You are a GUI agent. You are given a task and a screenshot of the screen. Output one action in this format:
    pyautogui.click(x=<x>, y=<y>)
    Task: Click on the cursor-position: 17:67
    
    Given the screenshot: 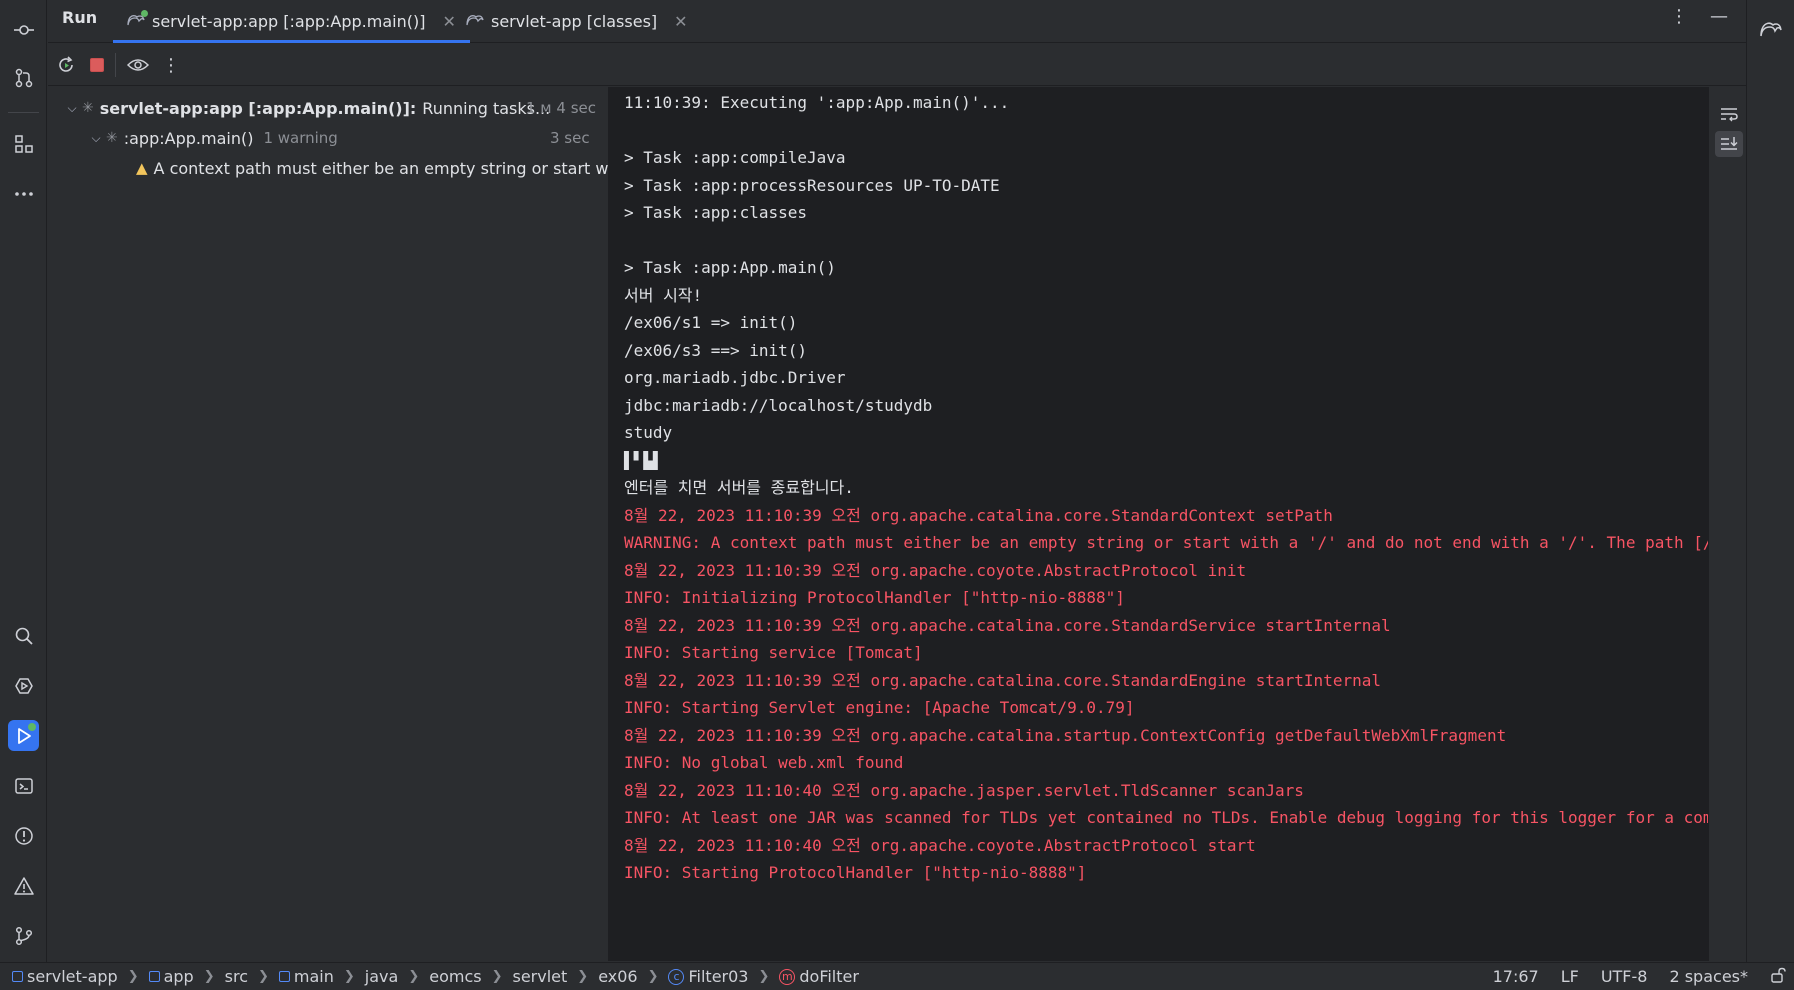 What is the action you would take?
    pyautogui.click(x=1516, y=977)
    